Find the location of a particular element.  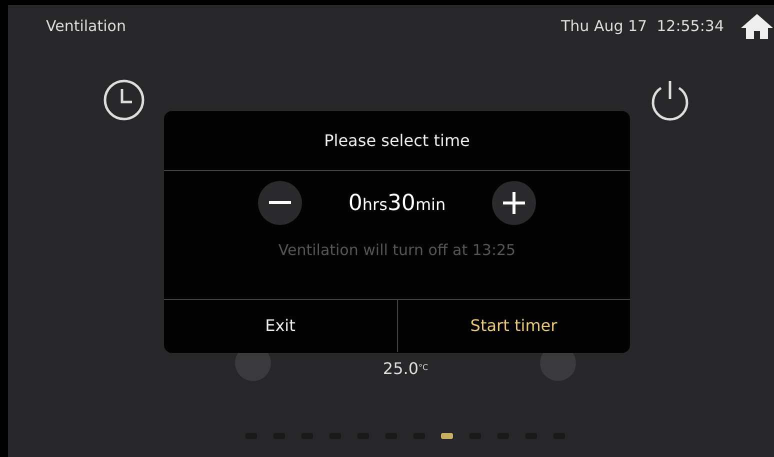

increase-time-button is located at coordinates (514, 203).